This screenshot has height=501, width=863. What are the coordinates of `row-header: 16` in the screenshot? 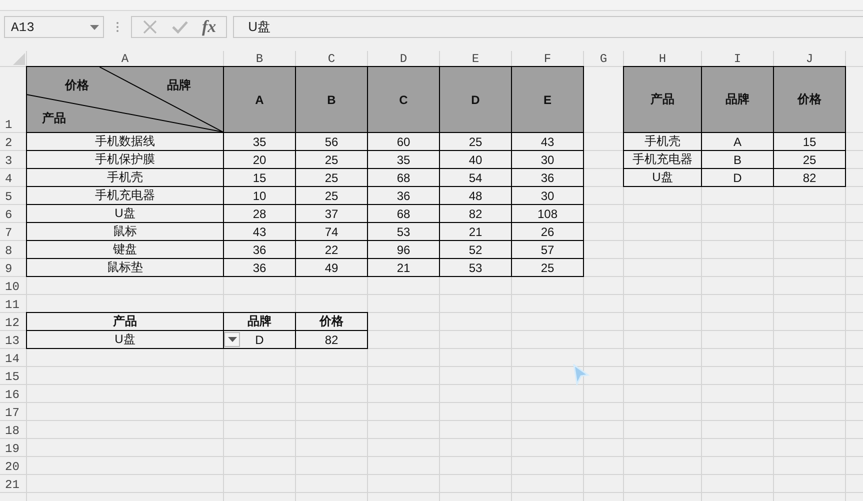 It's located at (13, 394).